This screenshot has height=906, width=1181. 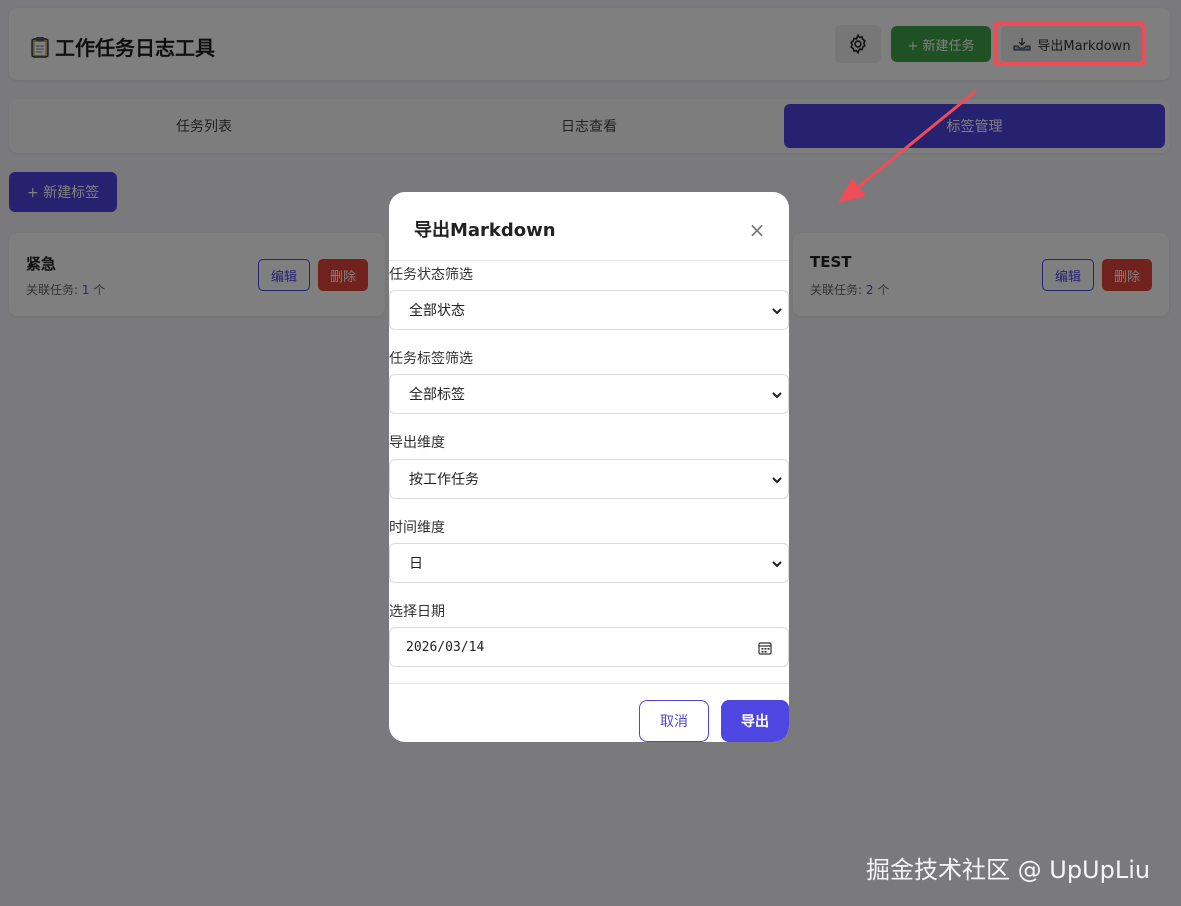 I want to click on watermark: 掘金技术社区 @ UpUpLiu, so click(x=1008, y=870).